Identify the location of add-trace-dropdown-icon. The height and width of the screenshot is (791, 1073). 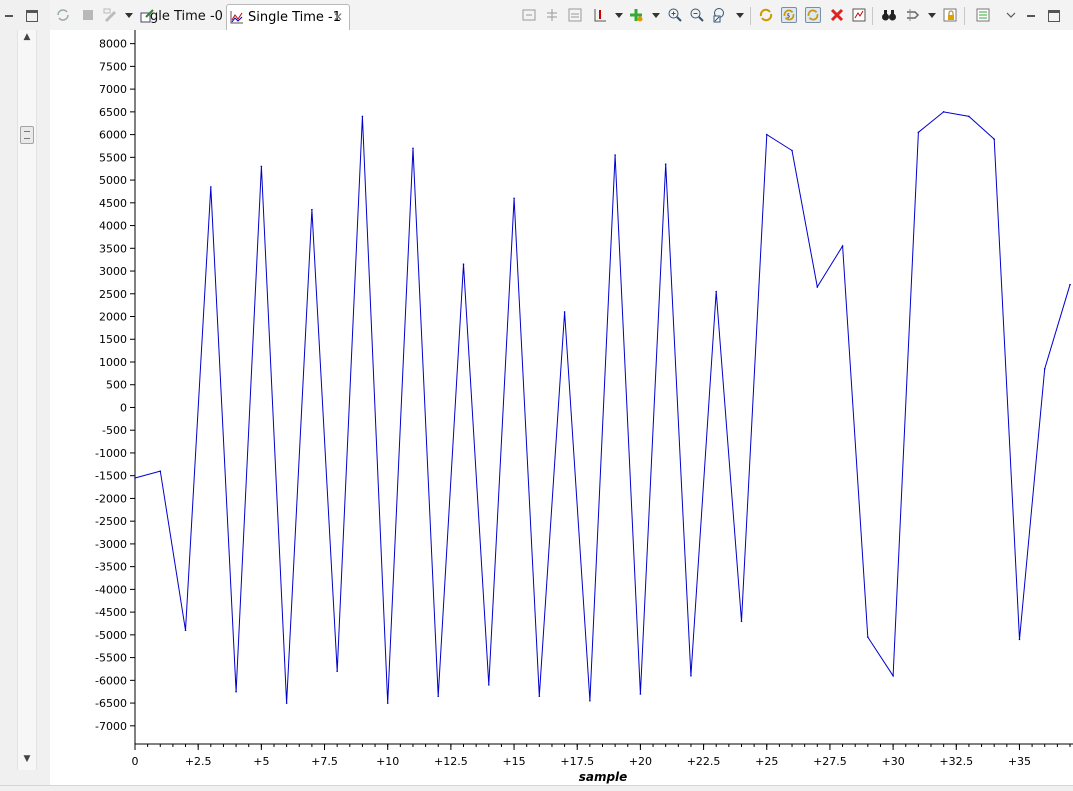
(656, 15).